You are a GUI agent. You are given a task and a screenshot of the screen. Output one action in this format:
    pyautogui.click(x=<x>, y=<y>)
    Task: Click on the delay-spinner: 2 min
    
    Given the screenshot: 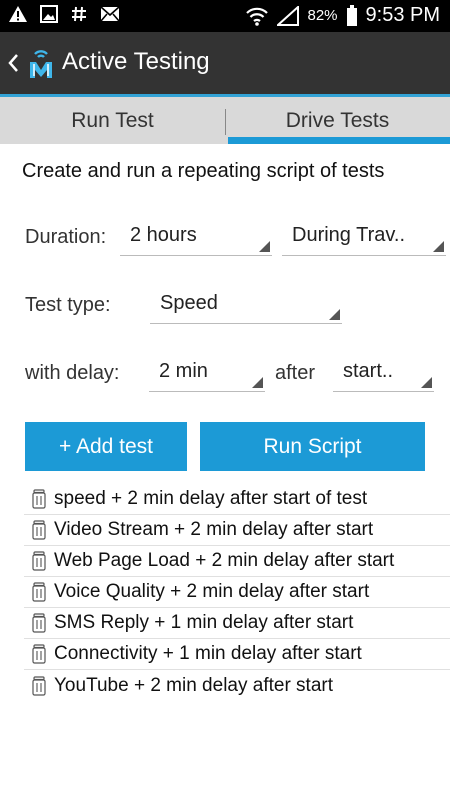 What is the action you would take?
    pyautogui.click(x=207, y=375)
    